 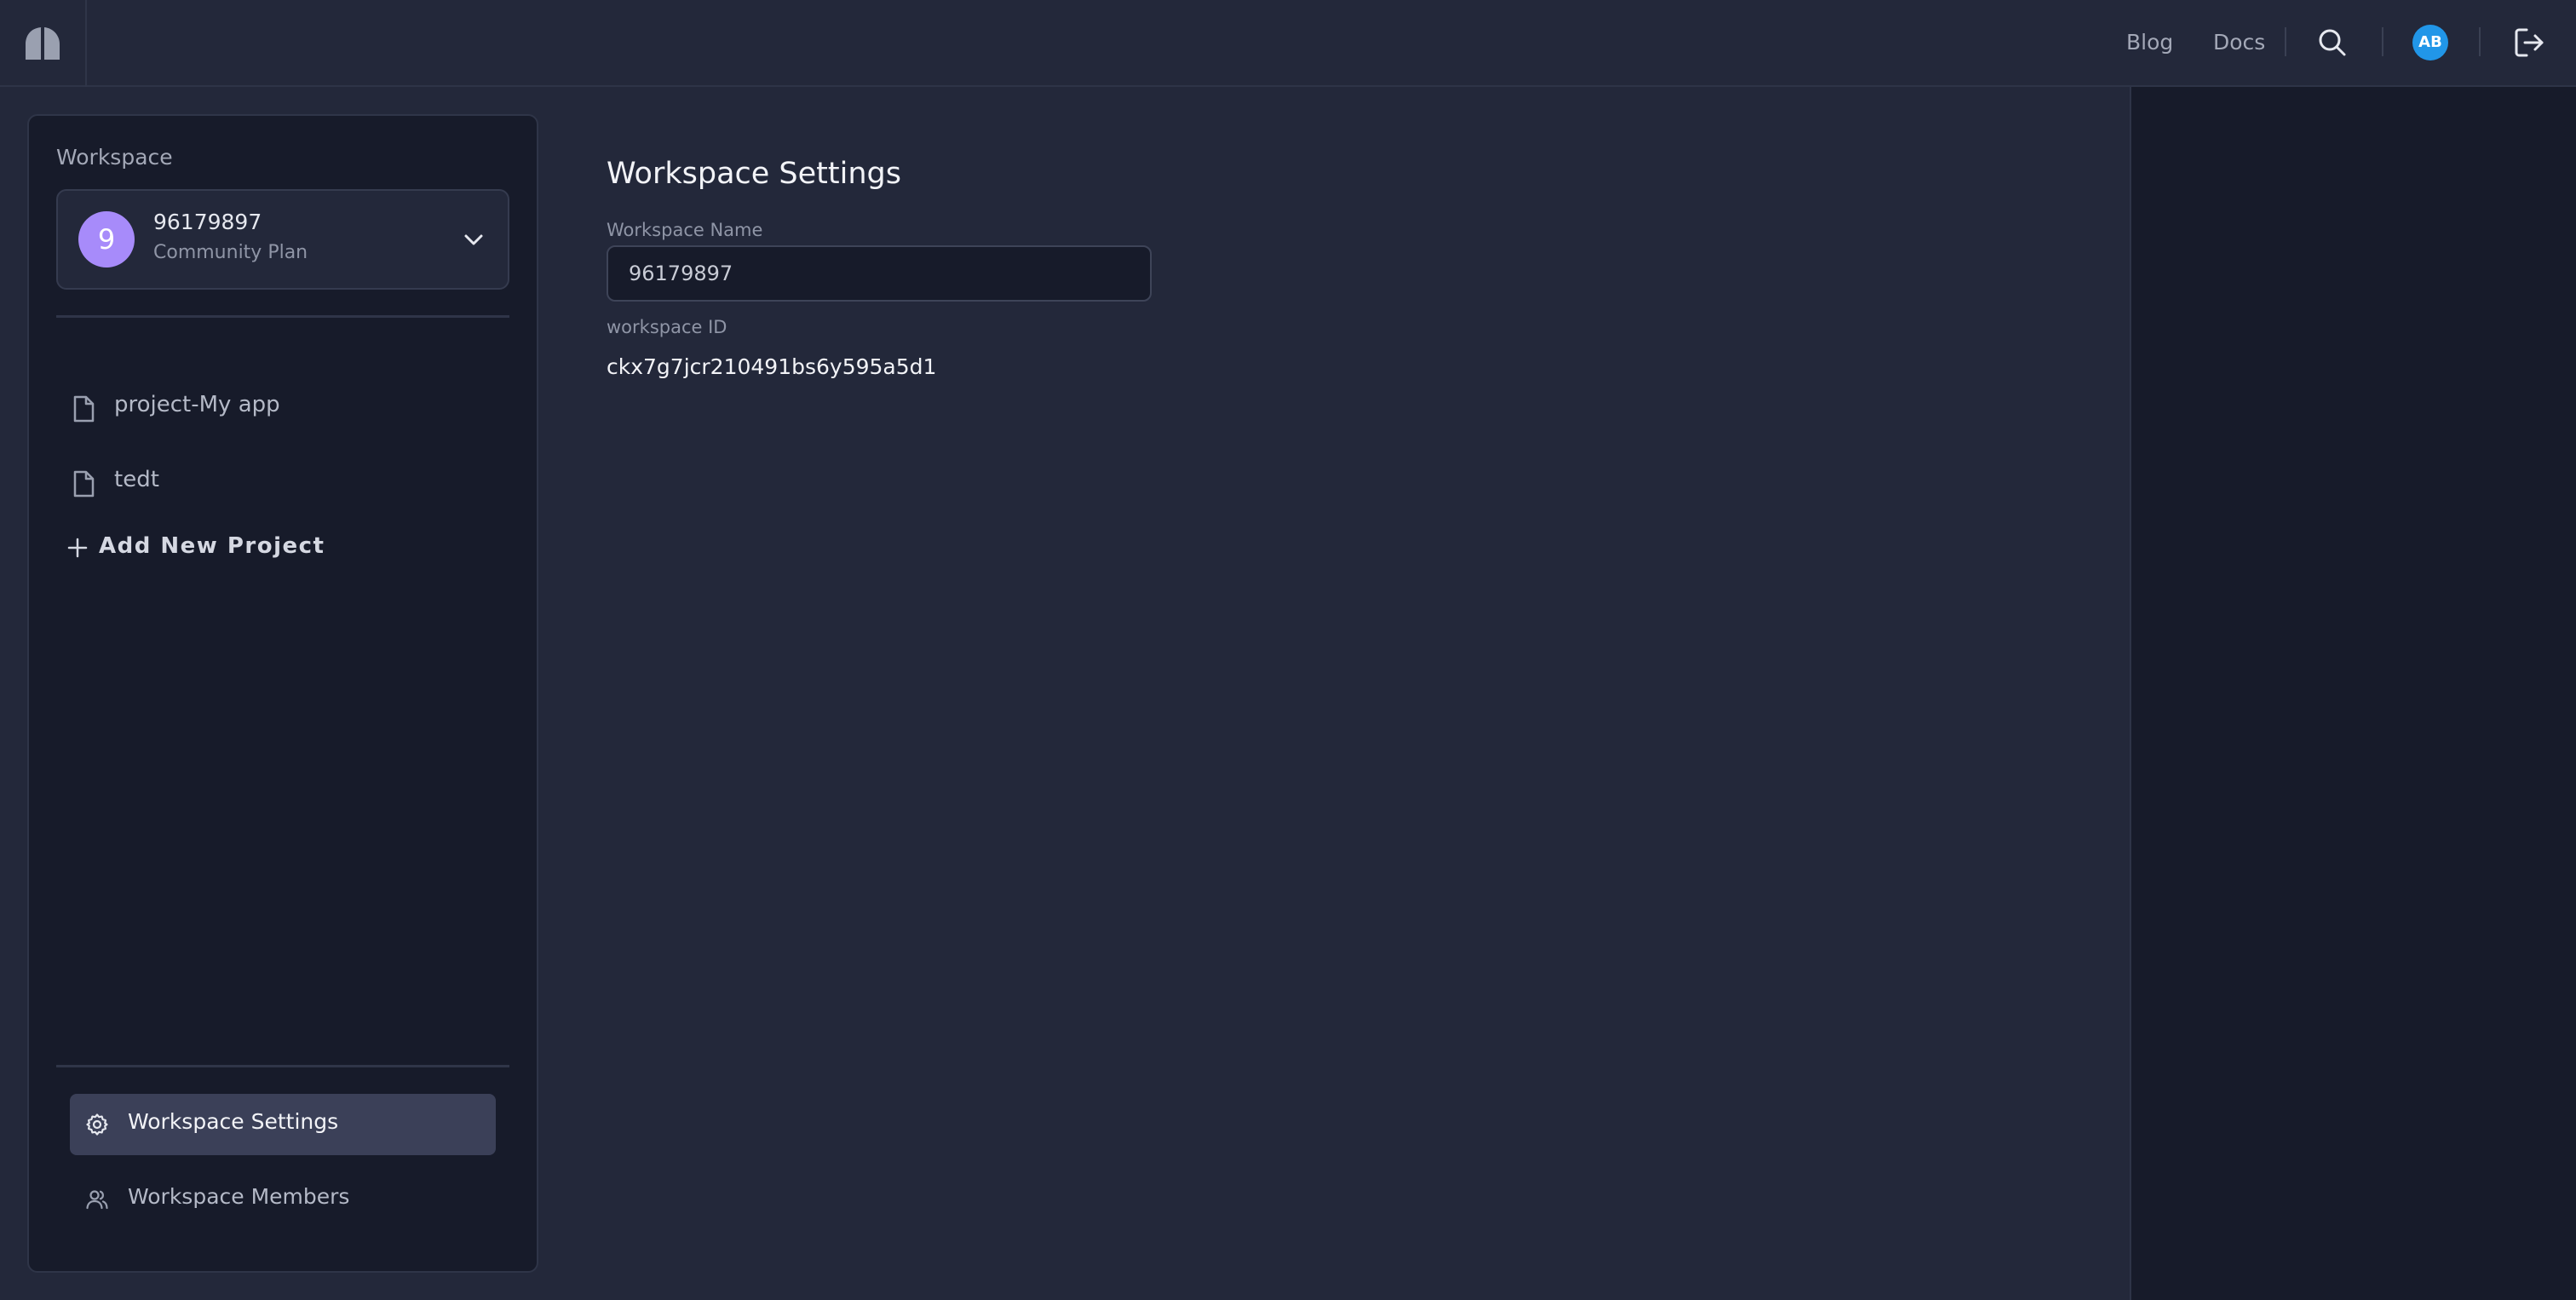 I want to click on logout-icon, so click(x=2529, y=42).